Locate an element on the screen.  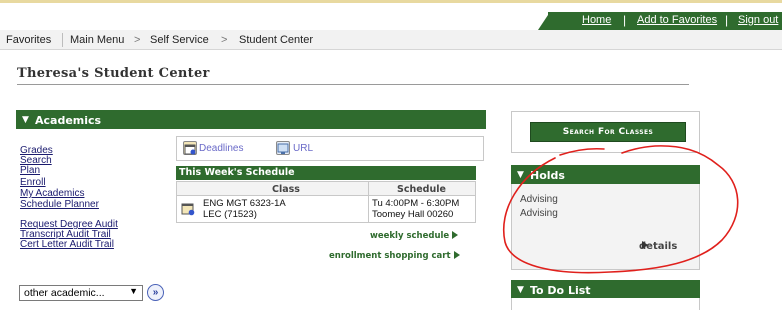
my-academics-link: My Academics is located at coordinates (52, 194).